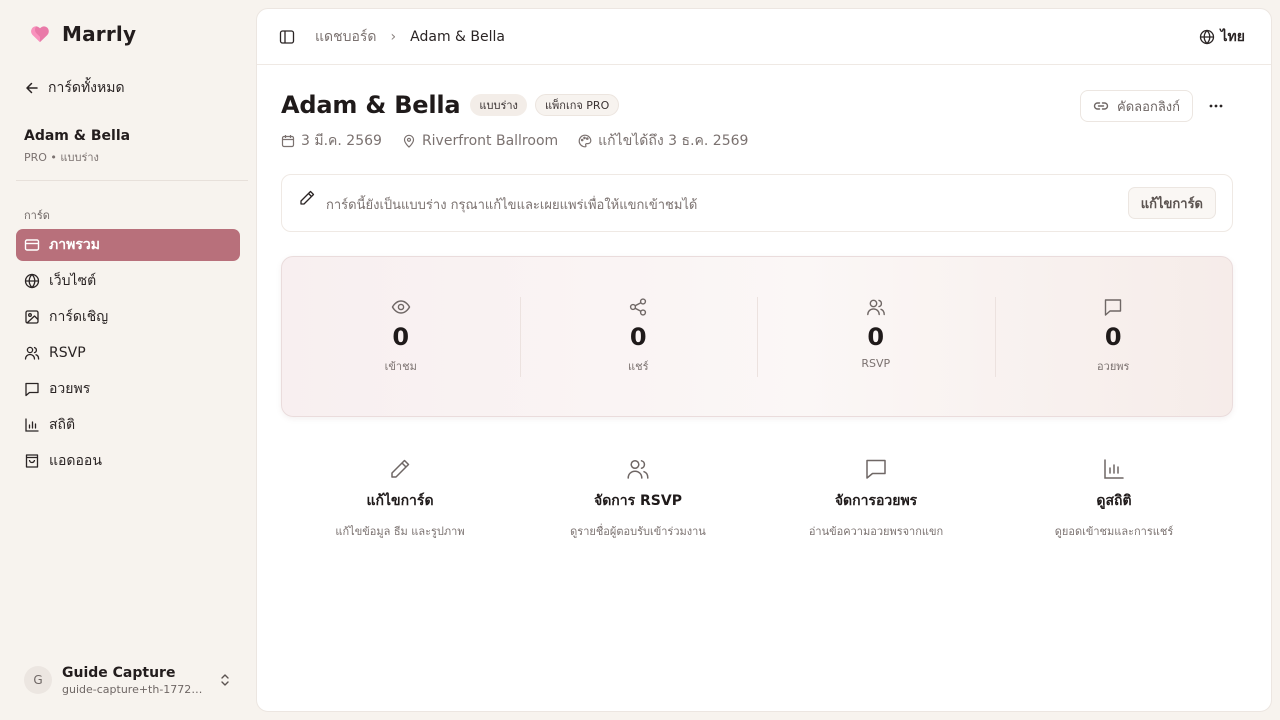  What do you see at coordinates (638, 366) in the screenshot?
I see `stat-label: แชร์` at bounding box center [638, 366].